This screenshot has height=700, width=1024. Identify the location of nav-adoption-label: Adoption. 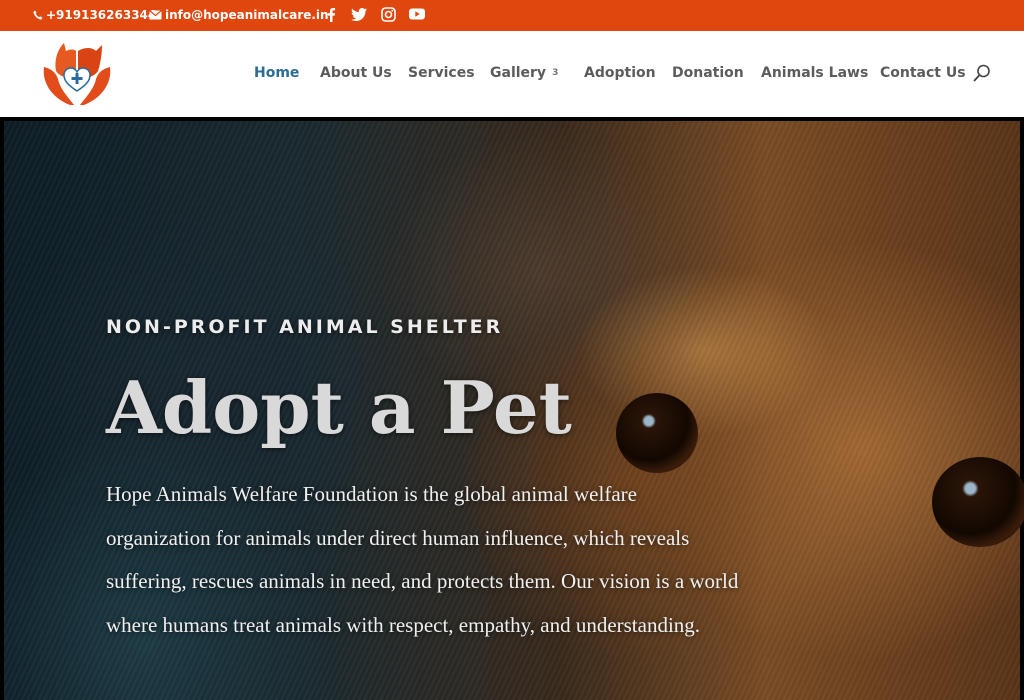
(620, 73).